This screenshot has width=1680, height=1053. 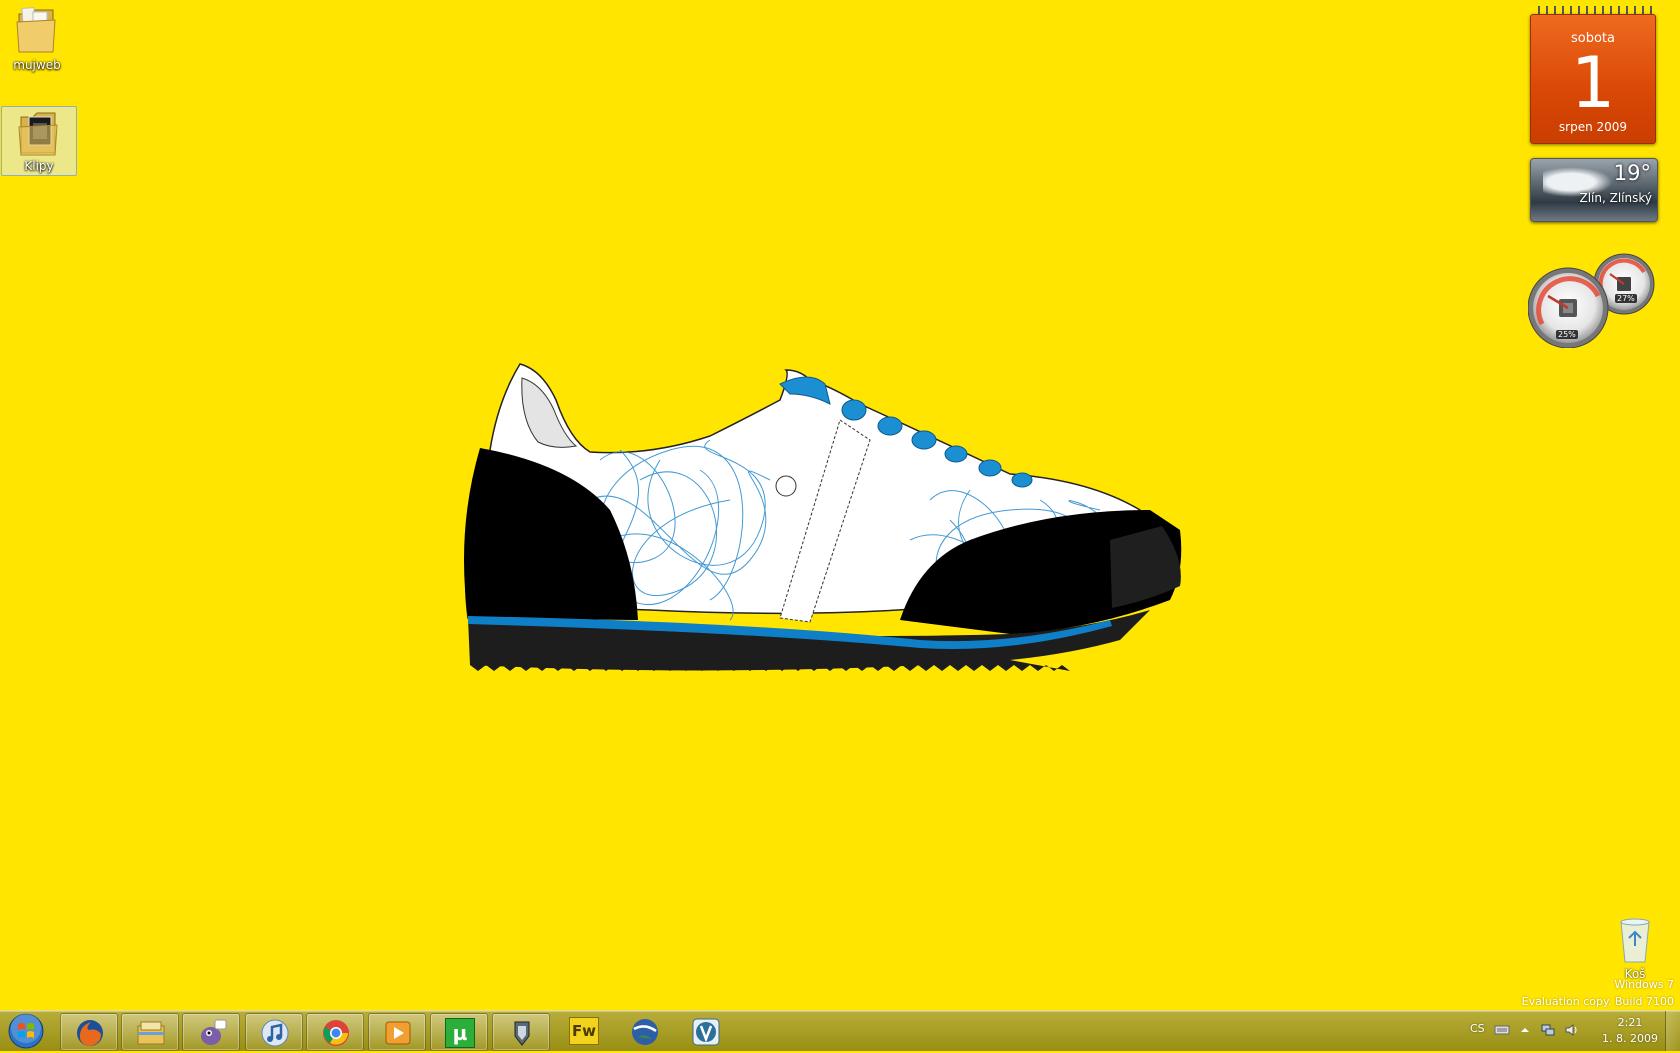 I want to click on chrome-icon, so click(x=336, y=1033).